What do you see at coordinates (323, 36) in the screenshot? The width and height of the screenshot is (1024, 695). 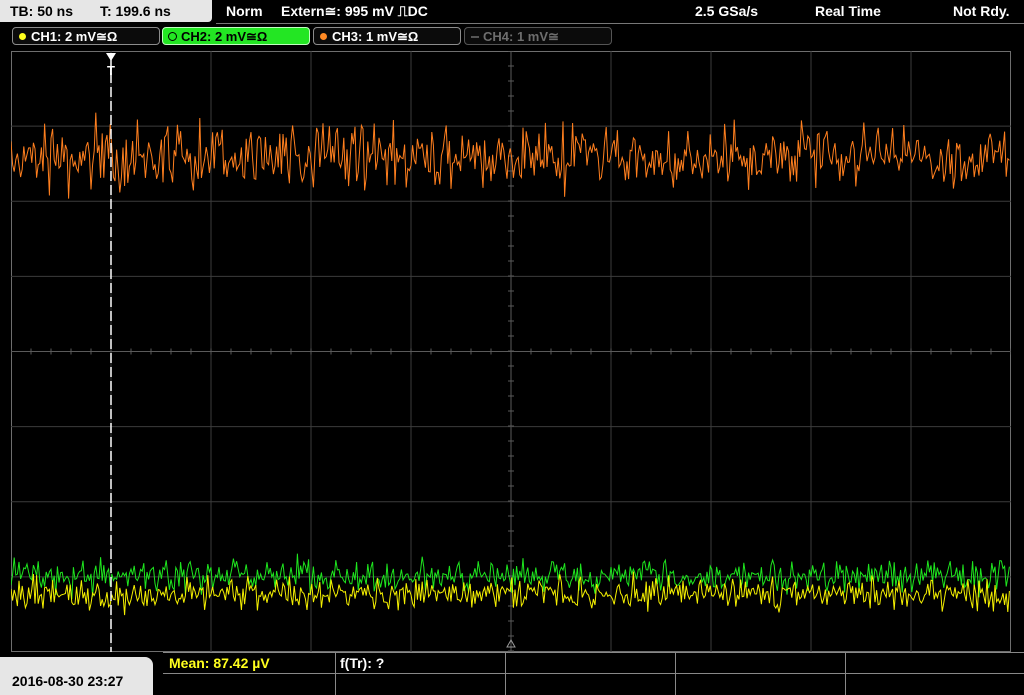 I see `ch3-indicator-icon` at bounding box center [323, 36].